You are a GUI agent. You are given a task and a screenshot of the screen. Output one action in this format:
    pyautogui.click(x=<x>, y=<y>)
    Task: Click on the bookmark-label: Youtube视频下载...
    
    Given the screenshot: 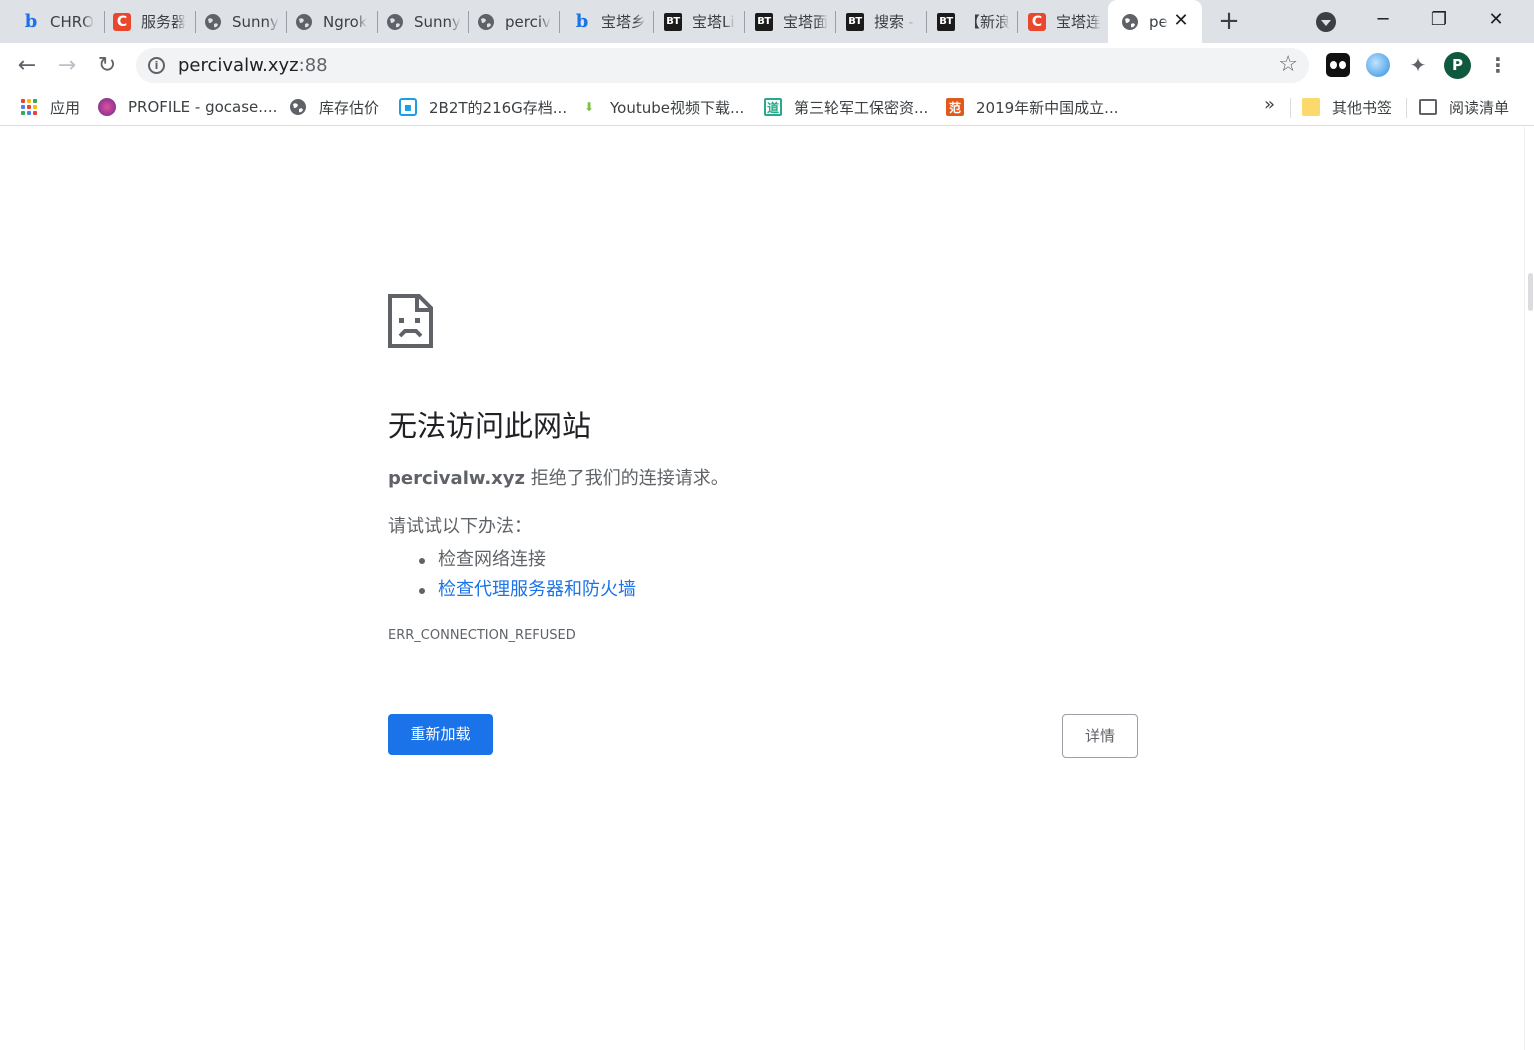 What is the action you would take?
    pyautogui.click(x=677, y=107)
    